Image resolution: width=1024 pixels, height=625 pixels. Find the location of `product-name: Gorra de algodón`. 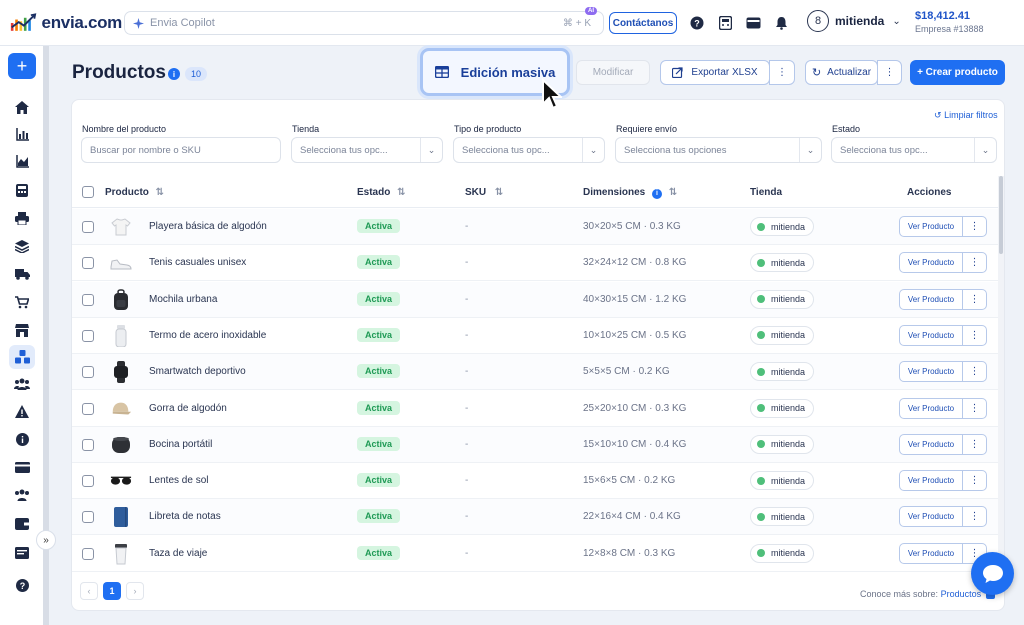

product-name: Gorra de algodón is located at coordinates (188, 408).